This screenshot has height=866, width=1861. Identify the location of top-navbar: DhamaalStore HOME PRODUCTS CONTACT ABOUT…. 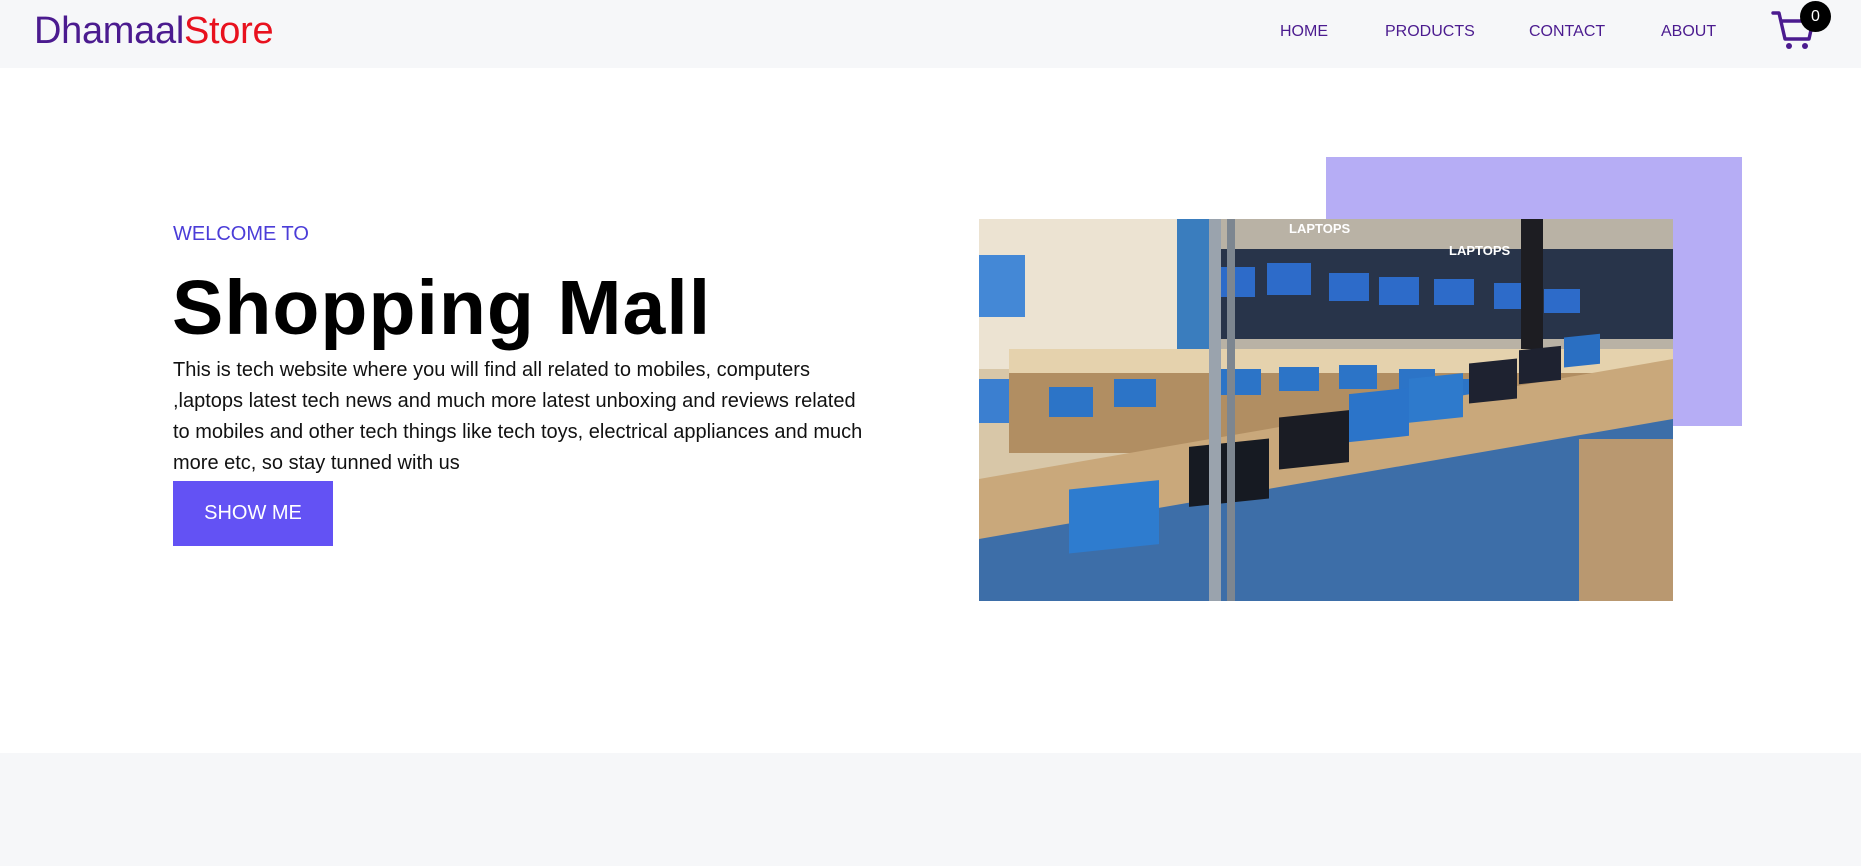
(930, 34).